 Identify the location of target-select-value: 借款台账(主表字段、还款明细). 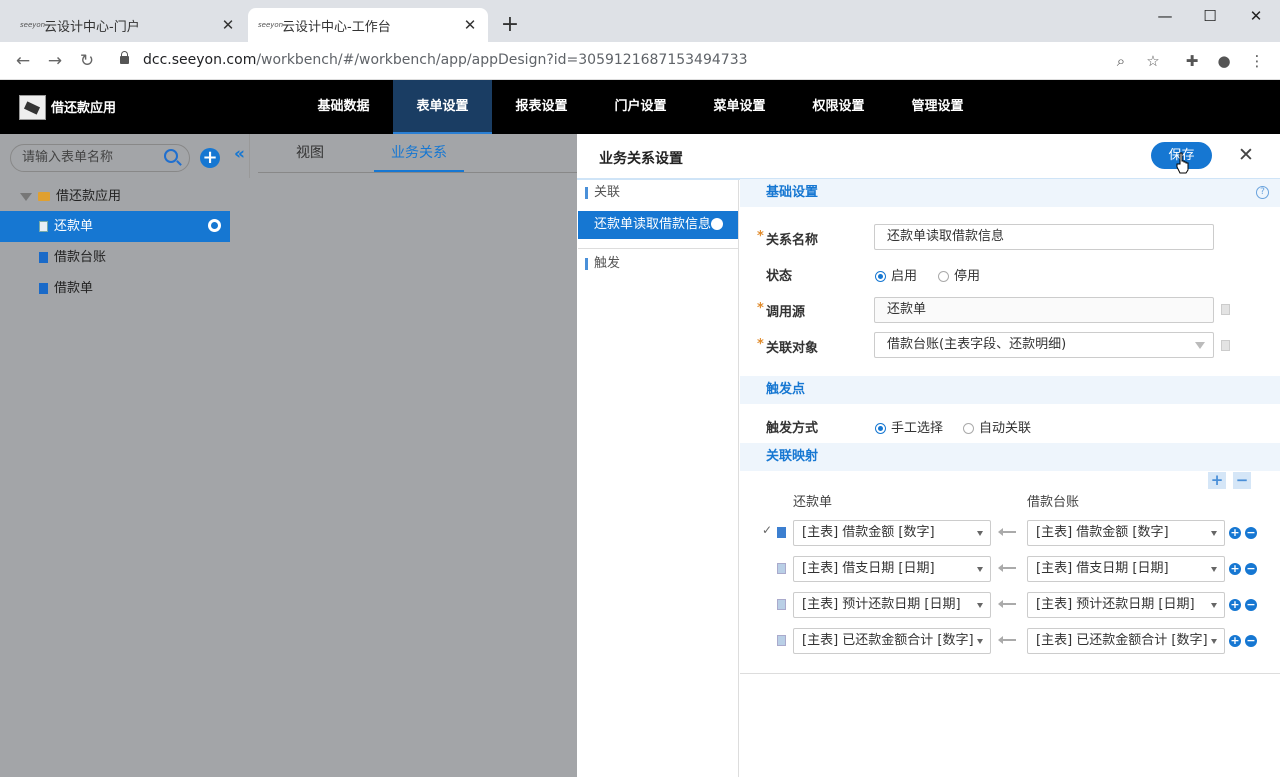
(977, 344).